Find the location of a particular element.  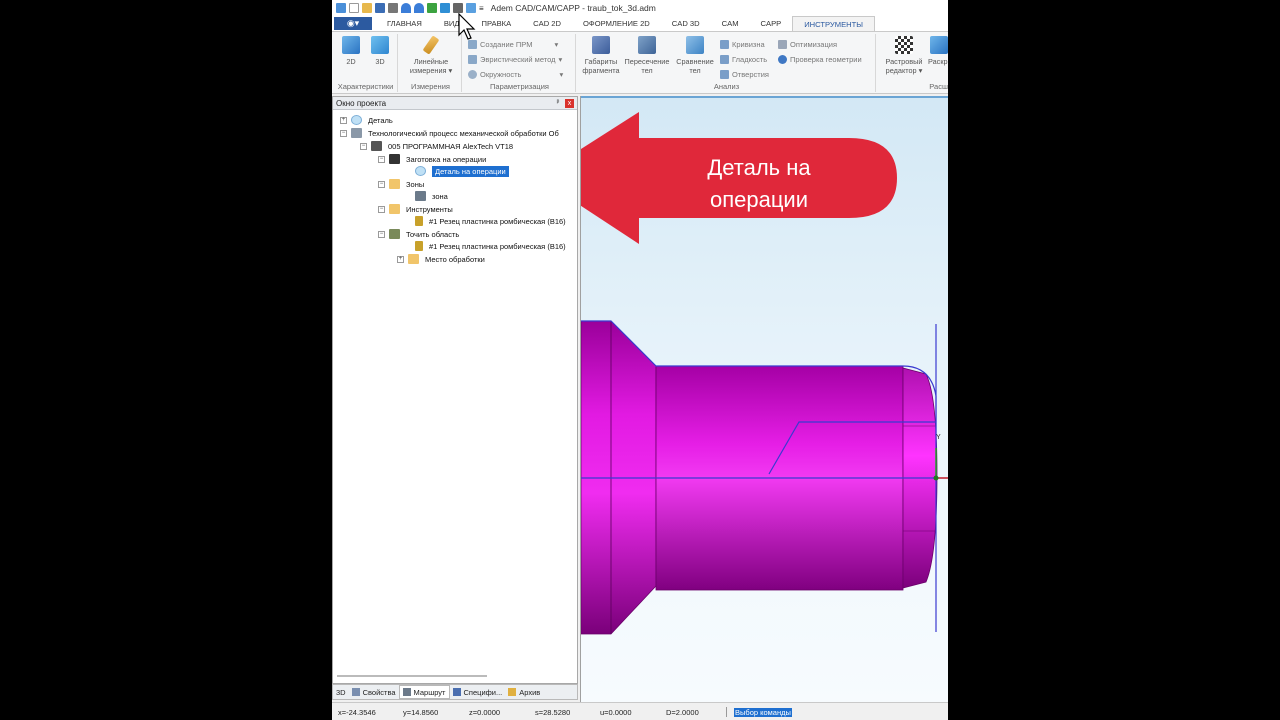

status-separator is located at coordinates (726, 712).